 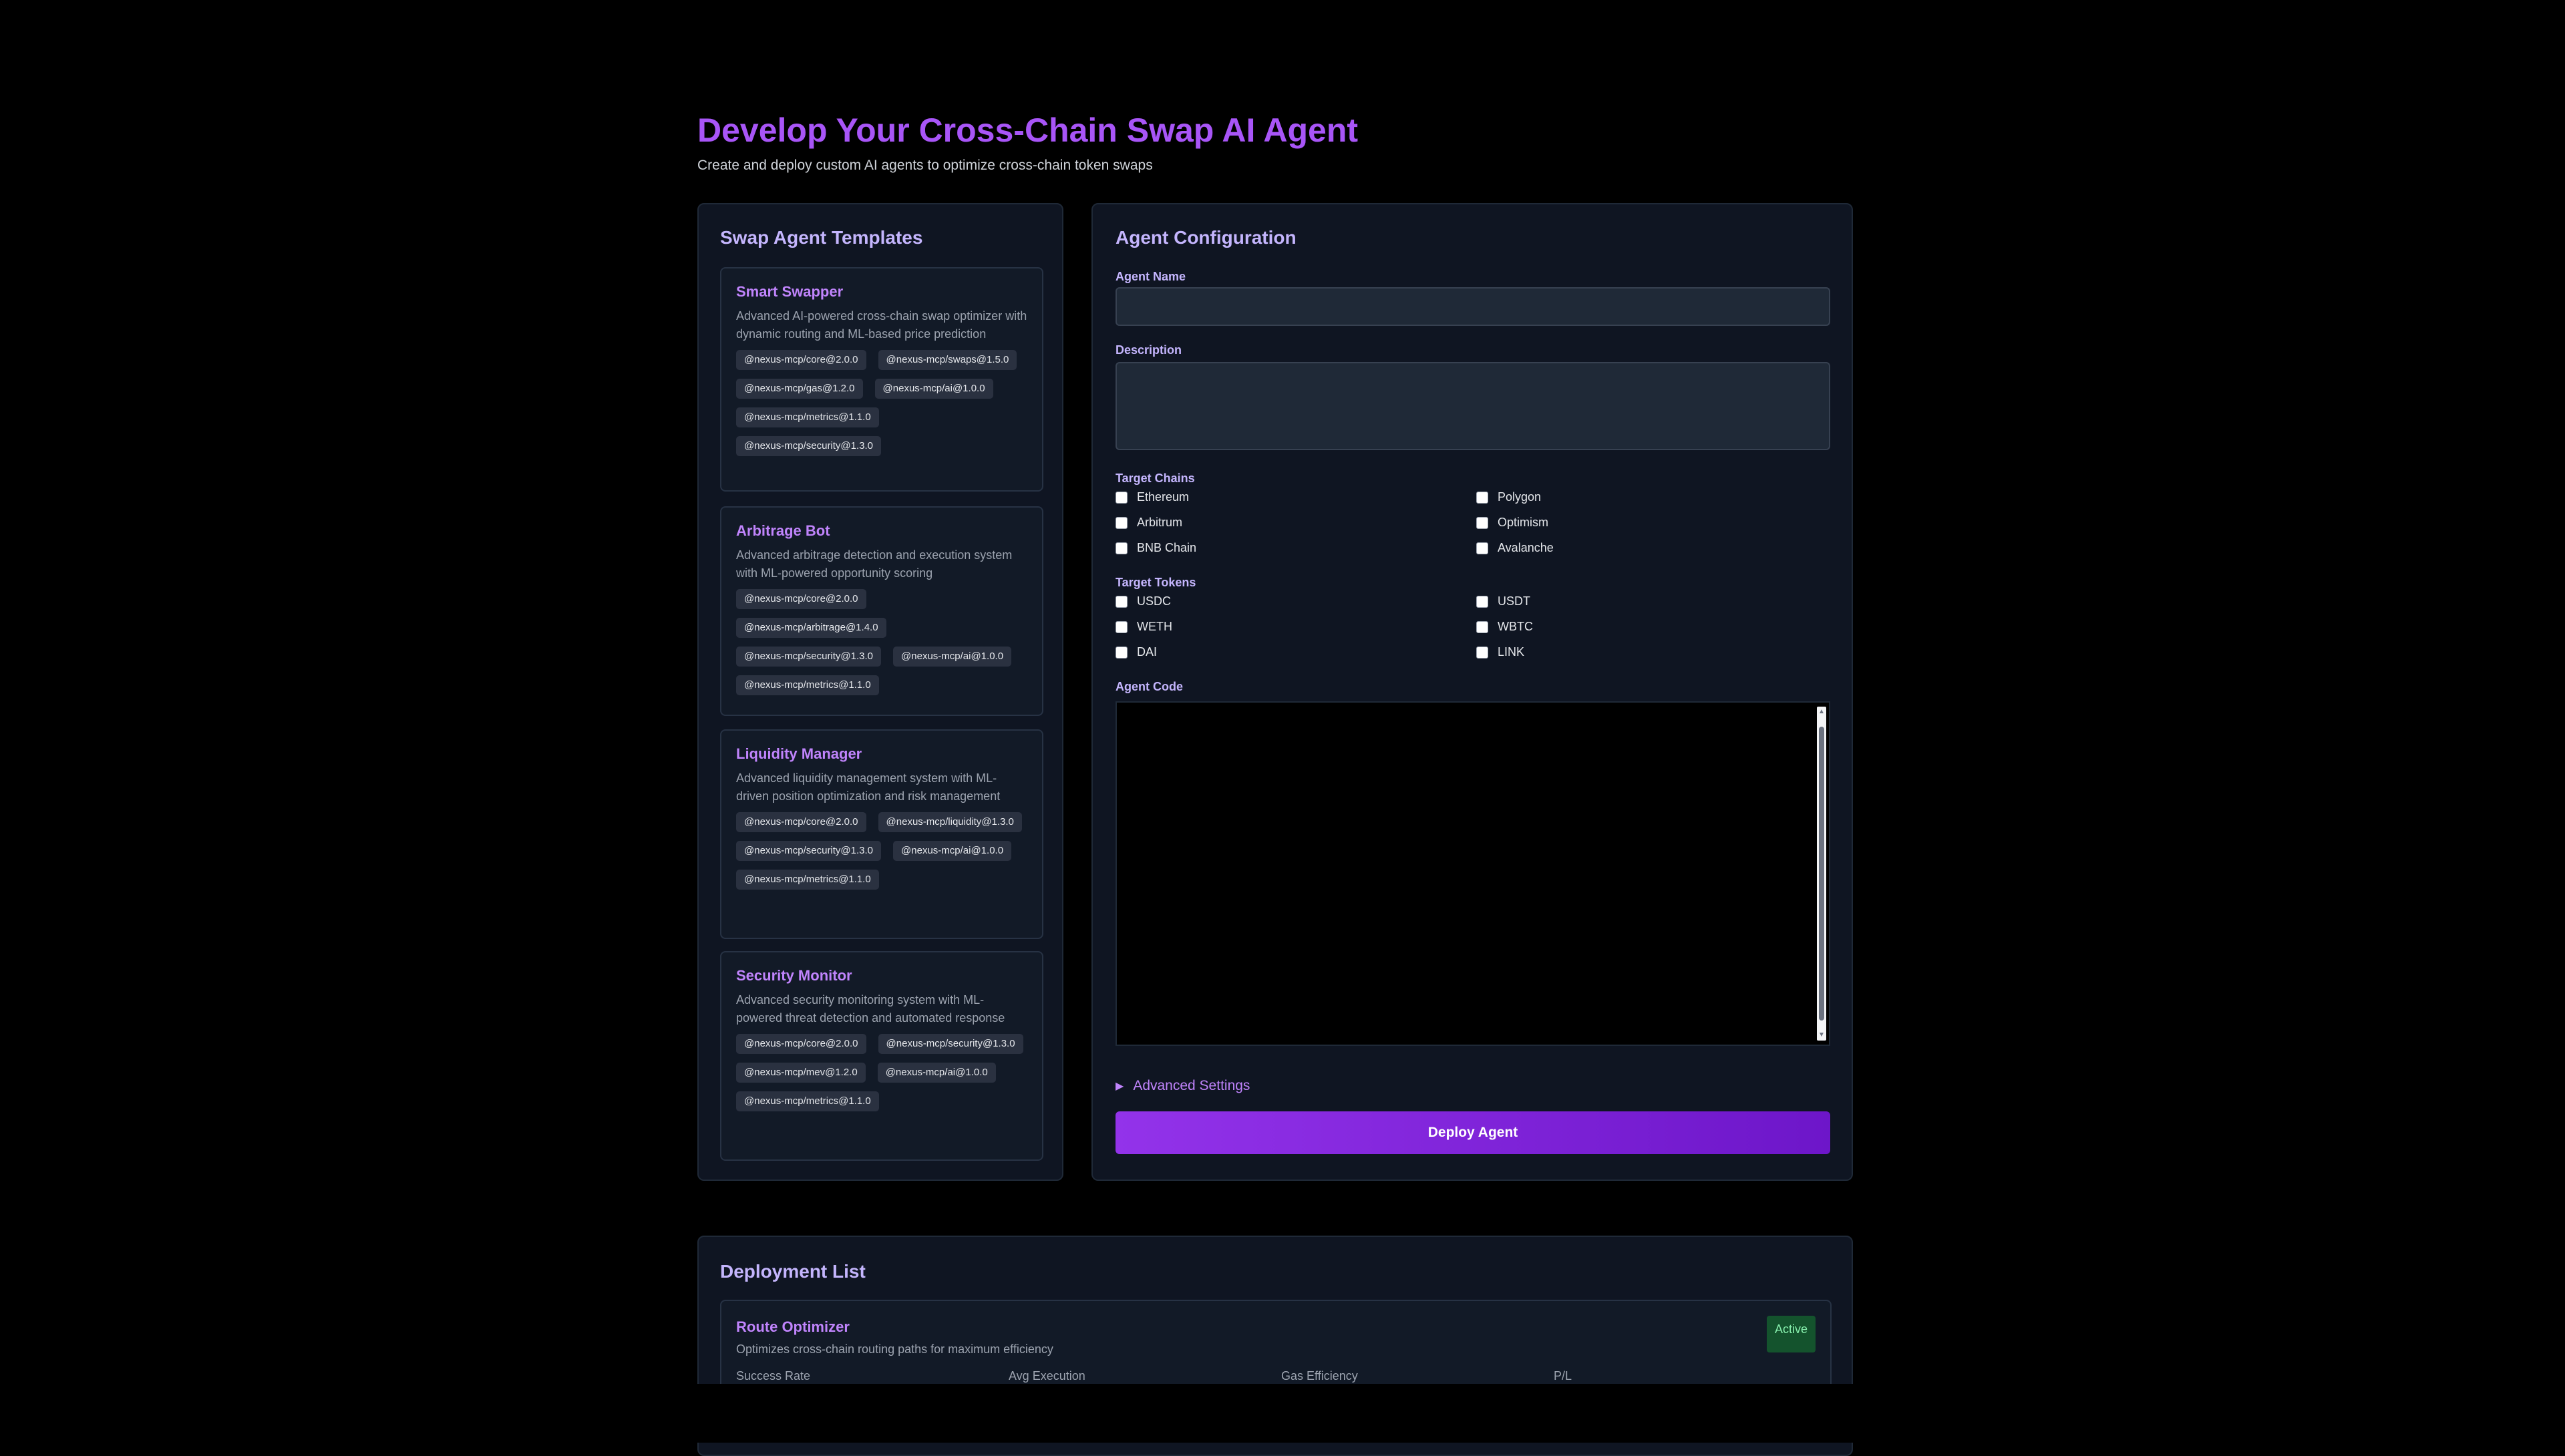 I want to click on agent-code-label: Agent Code, so click(x=1149, y=686).